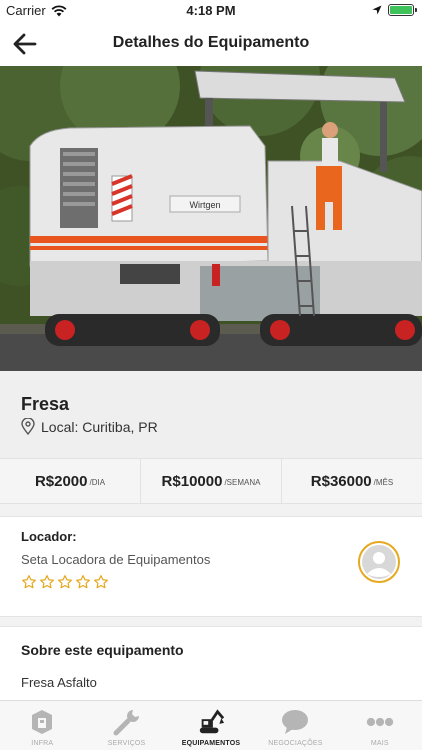 This screenshot has width=422, height=750. What do you see at coordinates (45, 404) in the screenshot?
I see `equipment-name: Fresa` at bounding box center [45, 404].